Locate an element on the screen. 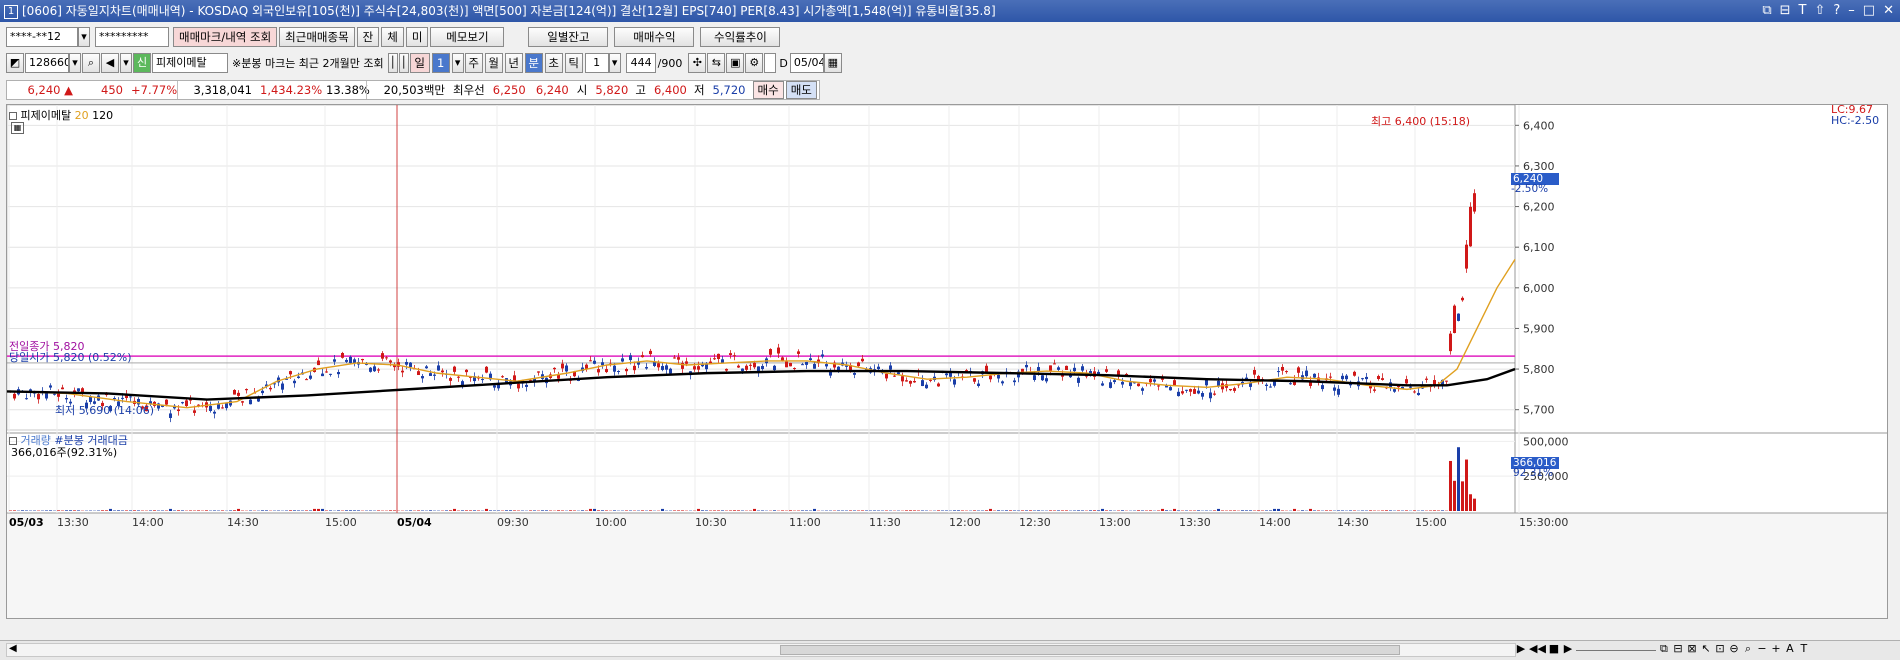  balance-button: 잔 is located at coordinates (368, 37).